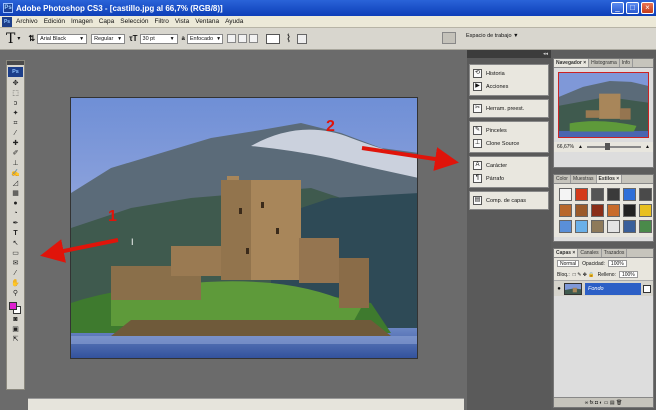 Image resolution: width=656 pixels, height=410 pixels. I want to click on orientation-toggle-icon: ⇅, so click(31, 38).